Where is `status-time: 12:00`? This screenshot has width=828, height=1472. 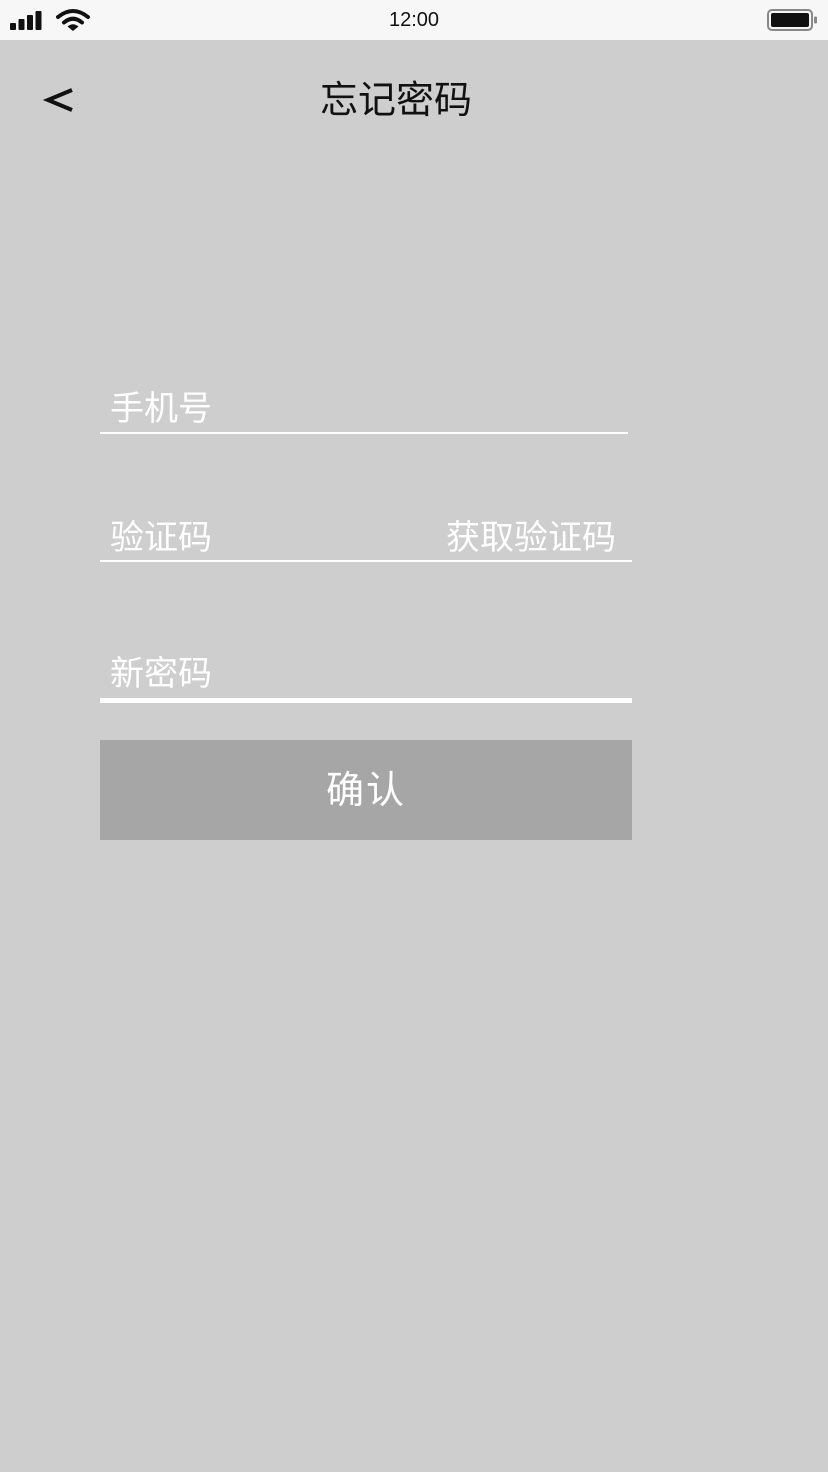
status-time: 12:00 is located at coordinates (414, 20).